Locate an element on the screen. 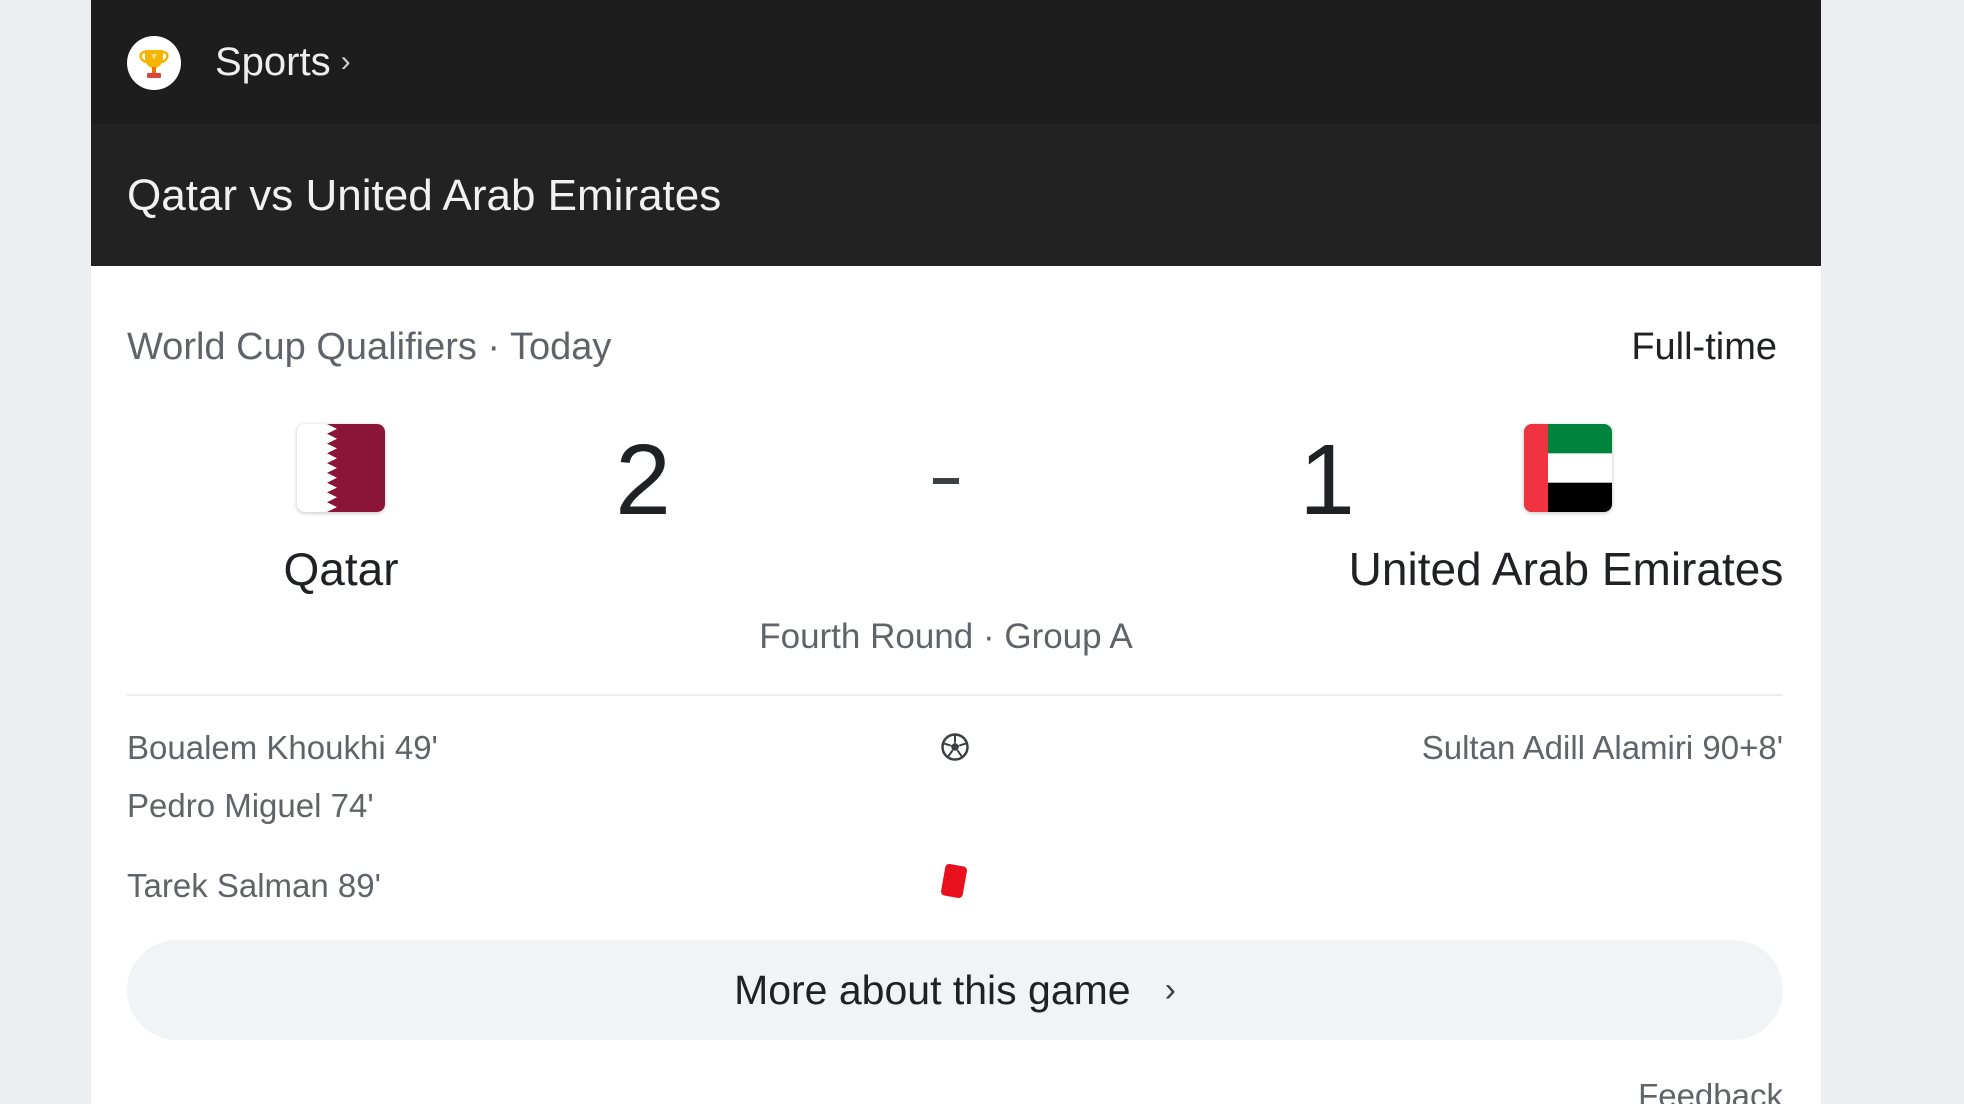 The width and height of the screenshot is (1964, 1104). round-info: Fourth Round · Group A is located at coordinates (946, 636).